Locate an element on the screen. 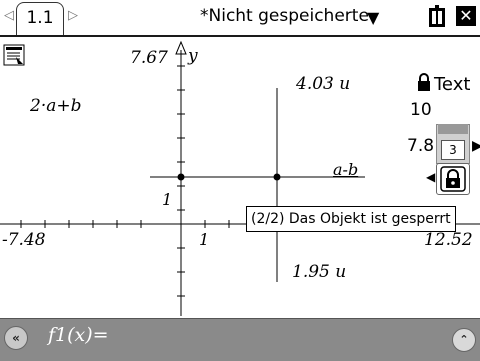 The width and height of the screenshot is (480, 361). expression-sum: 2·a+b is located at coordinates (55, 106).